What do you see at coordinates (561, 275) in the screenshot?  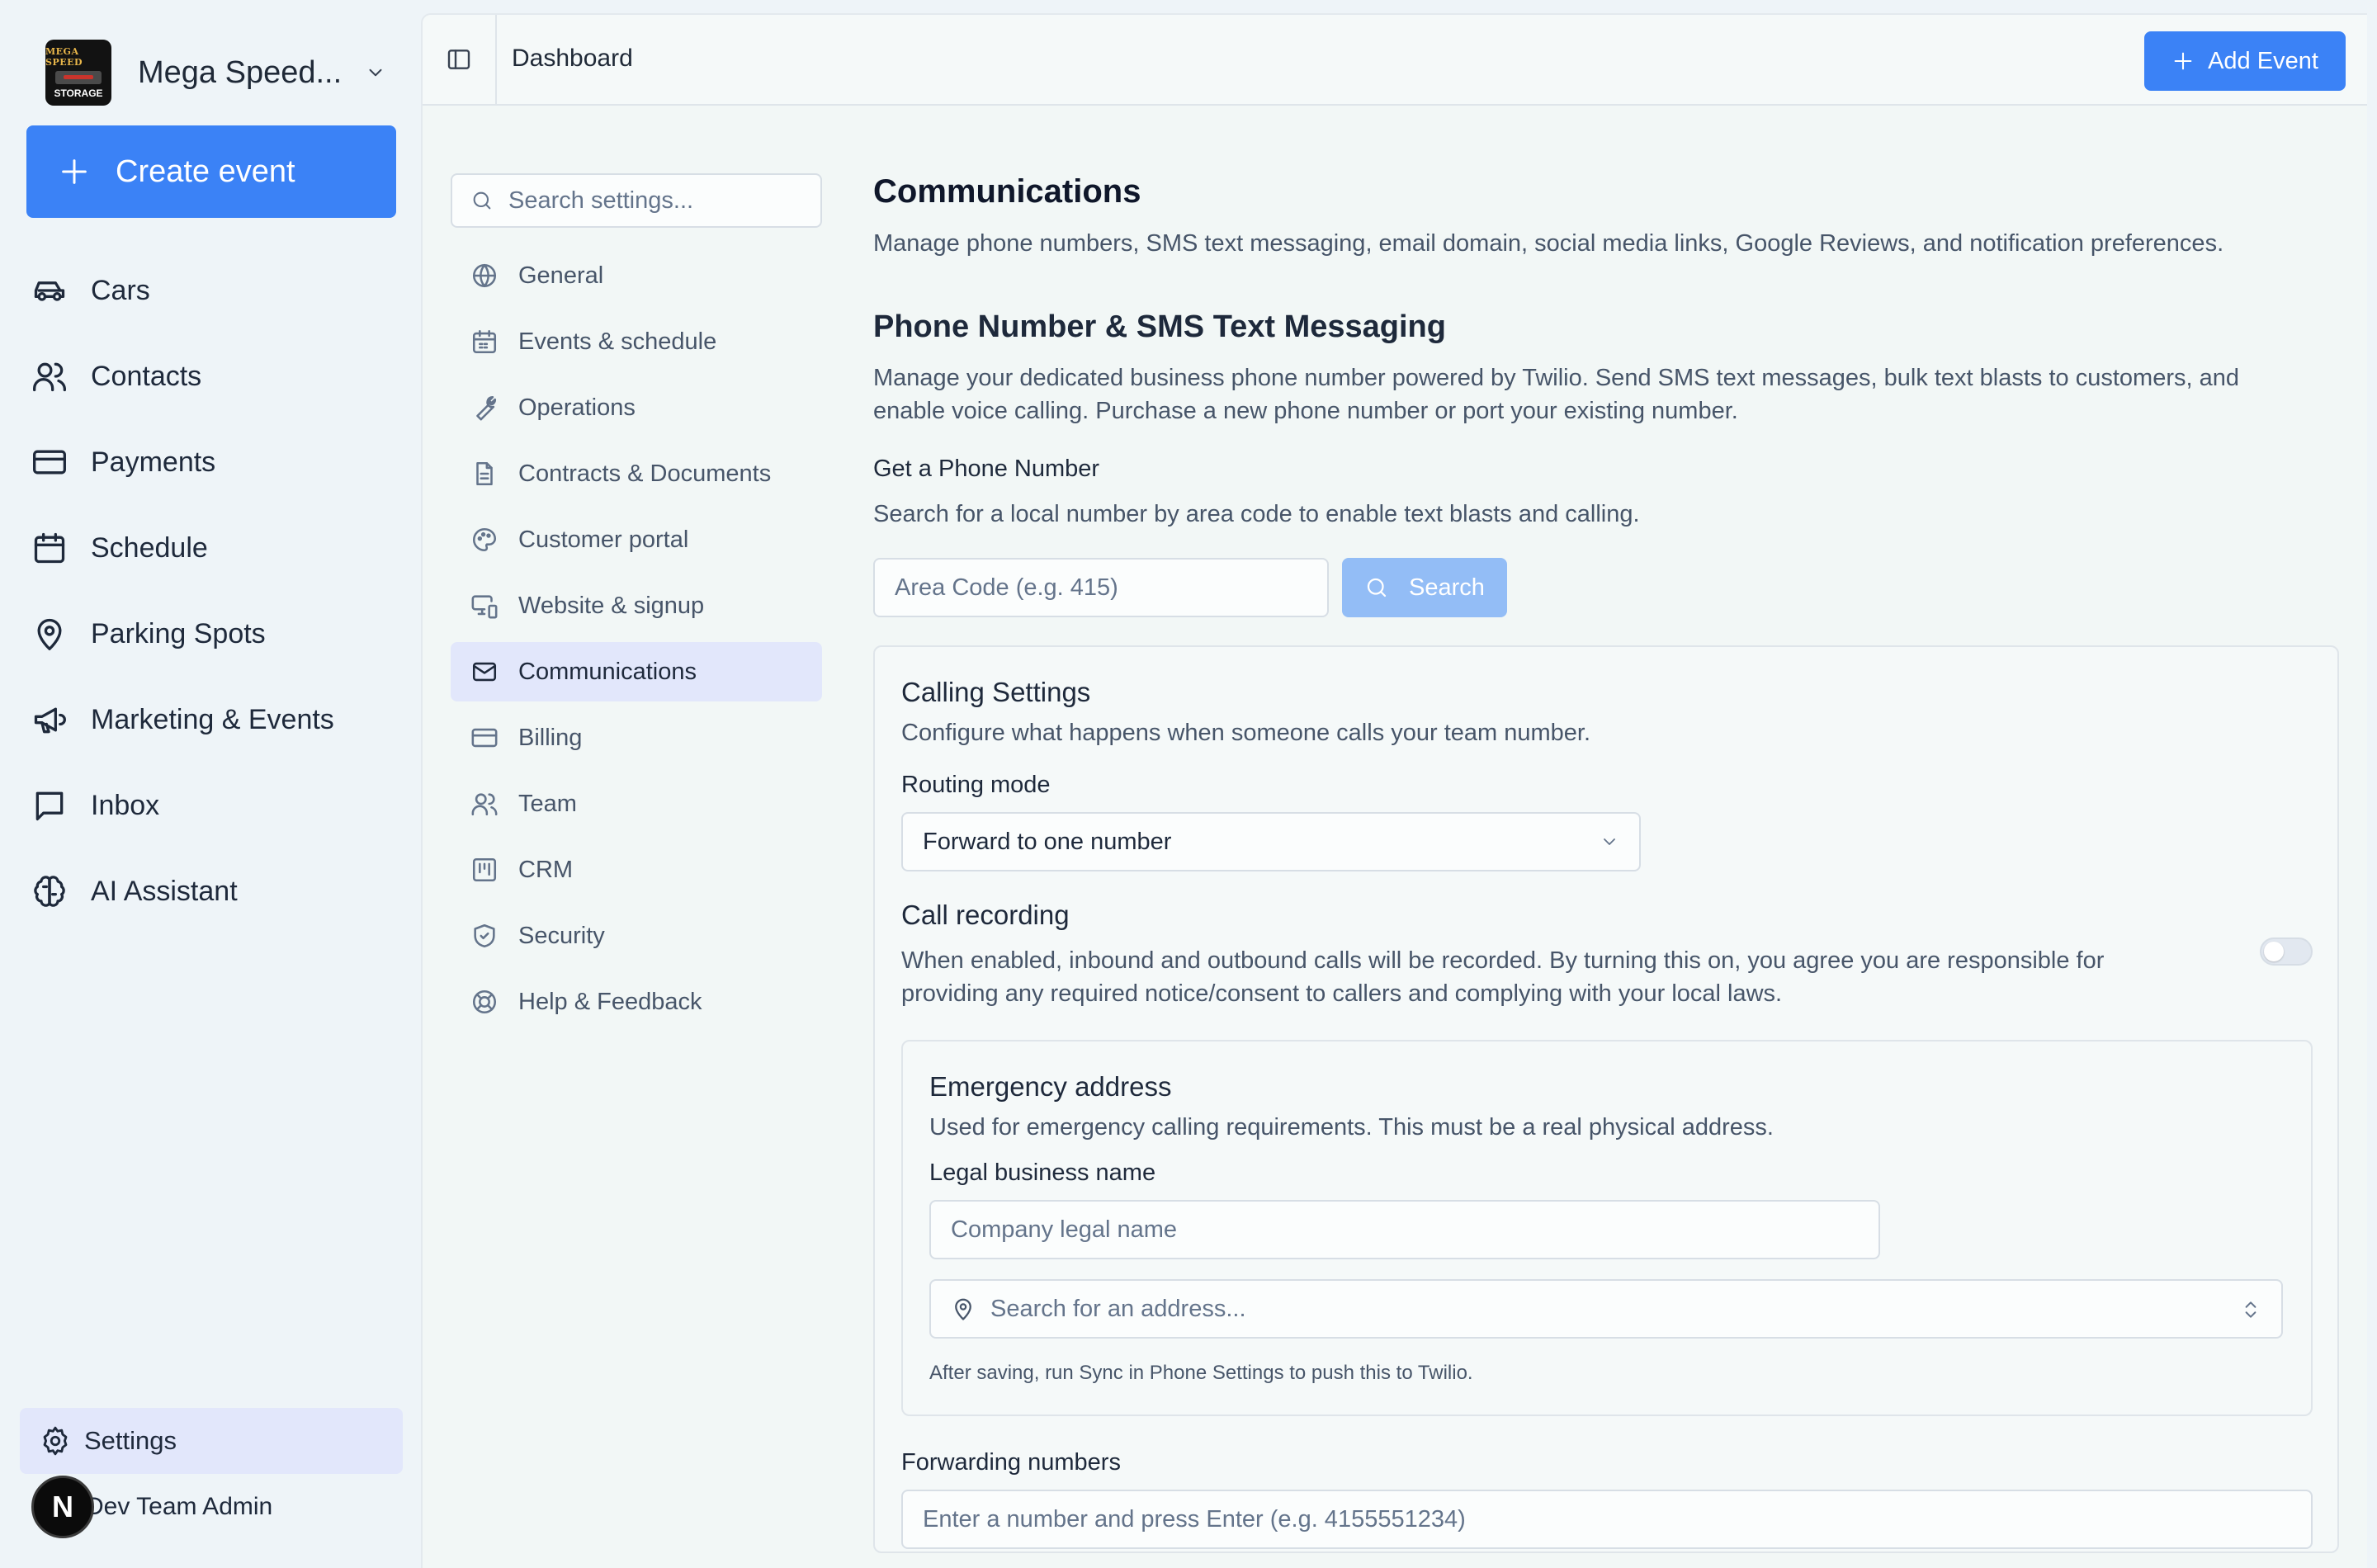 I see `settings-item-label: General` at bounding box center [561, 275].